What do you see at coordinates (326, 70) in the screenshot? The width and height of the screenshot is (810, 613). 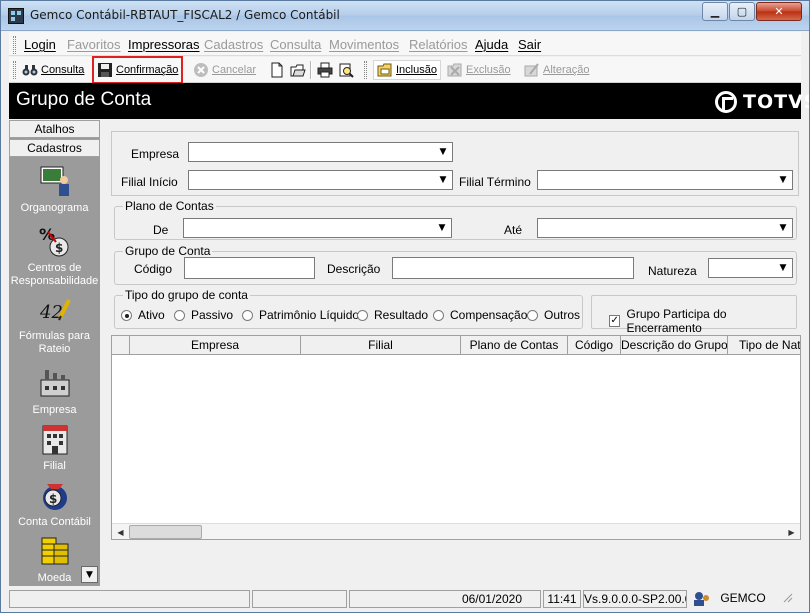 I see `print-button` at bounding box center [326, 70].